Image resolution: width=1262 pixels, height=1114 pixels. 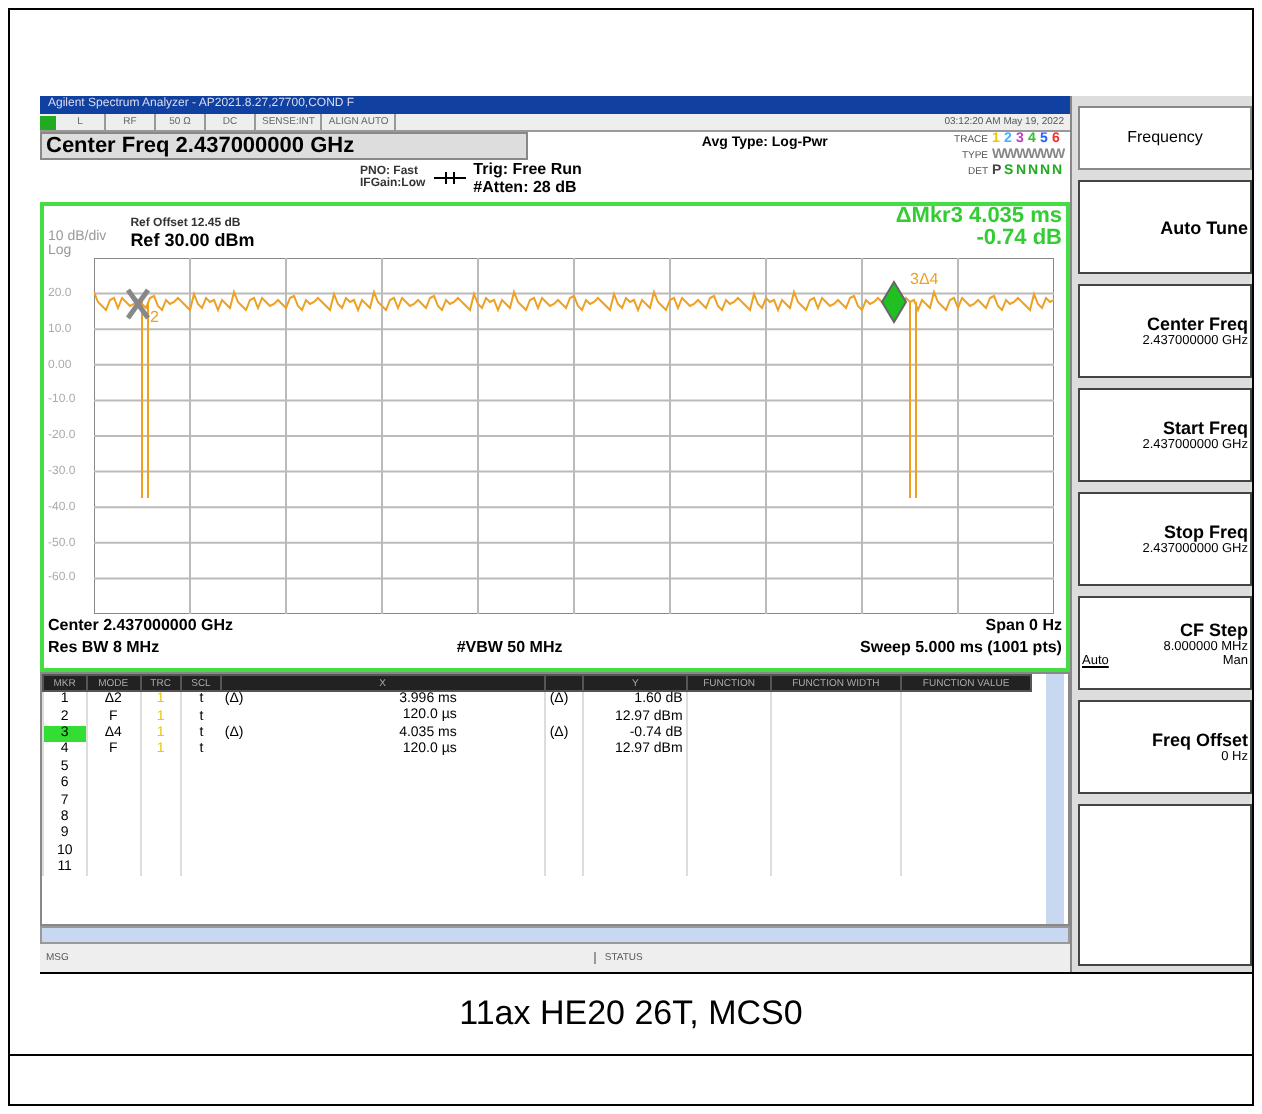 What do you see at coordinates (140, 625) in the screenshot?
I see `center-text: Center 2.437000000 GHz` at bounding box center [140, 625].